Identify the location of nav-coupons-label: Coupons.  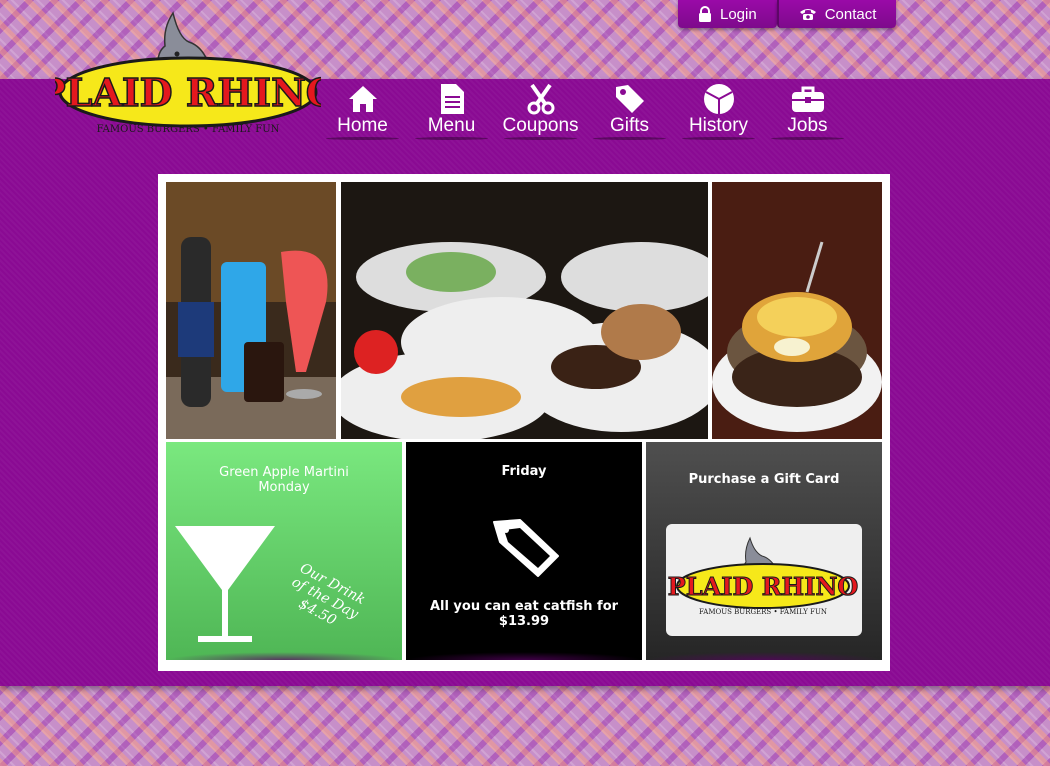
(540, 125).